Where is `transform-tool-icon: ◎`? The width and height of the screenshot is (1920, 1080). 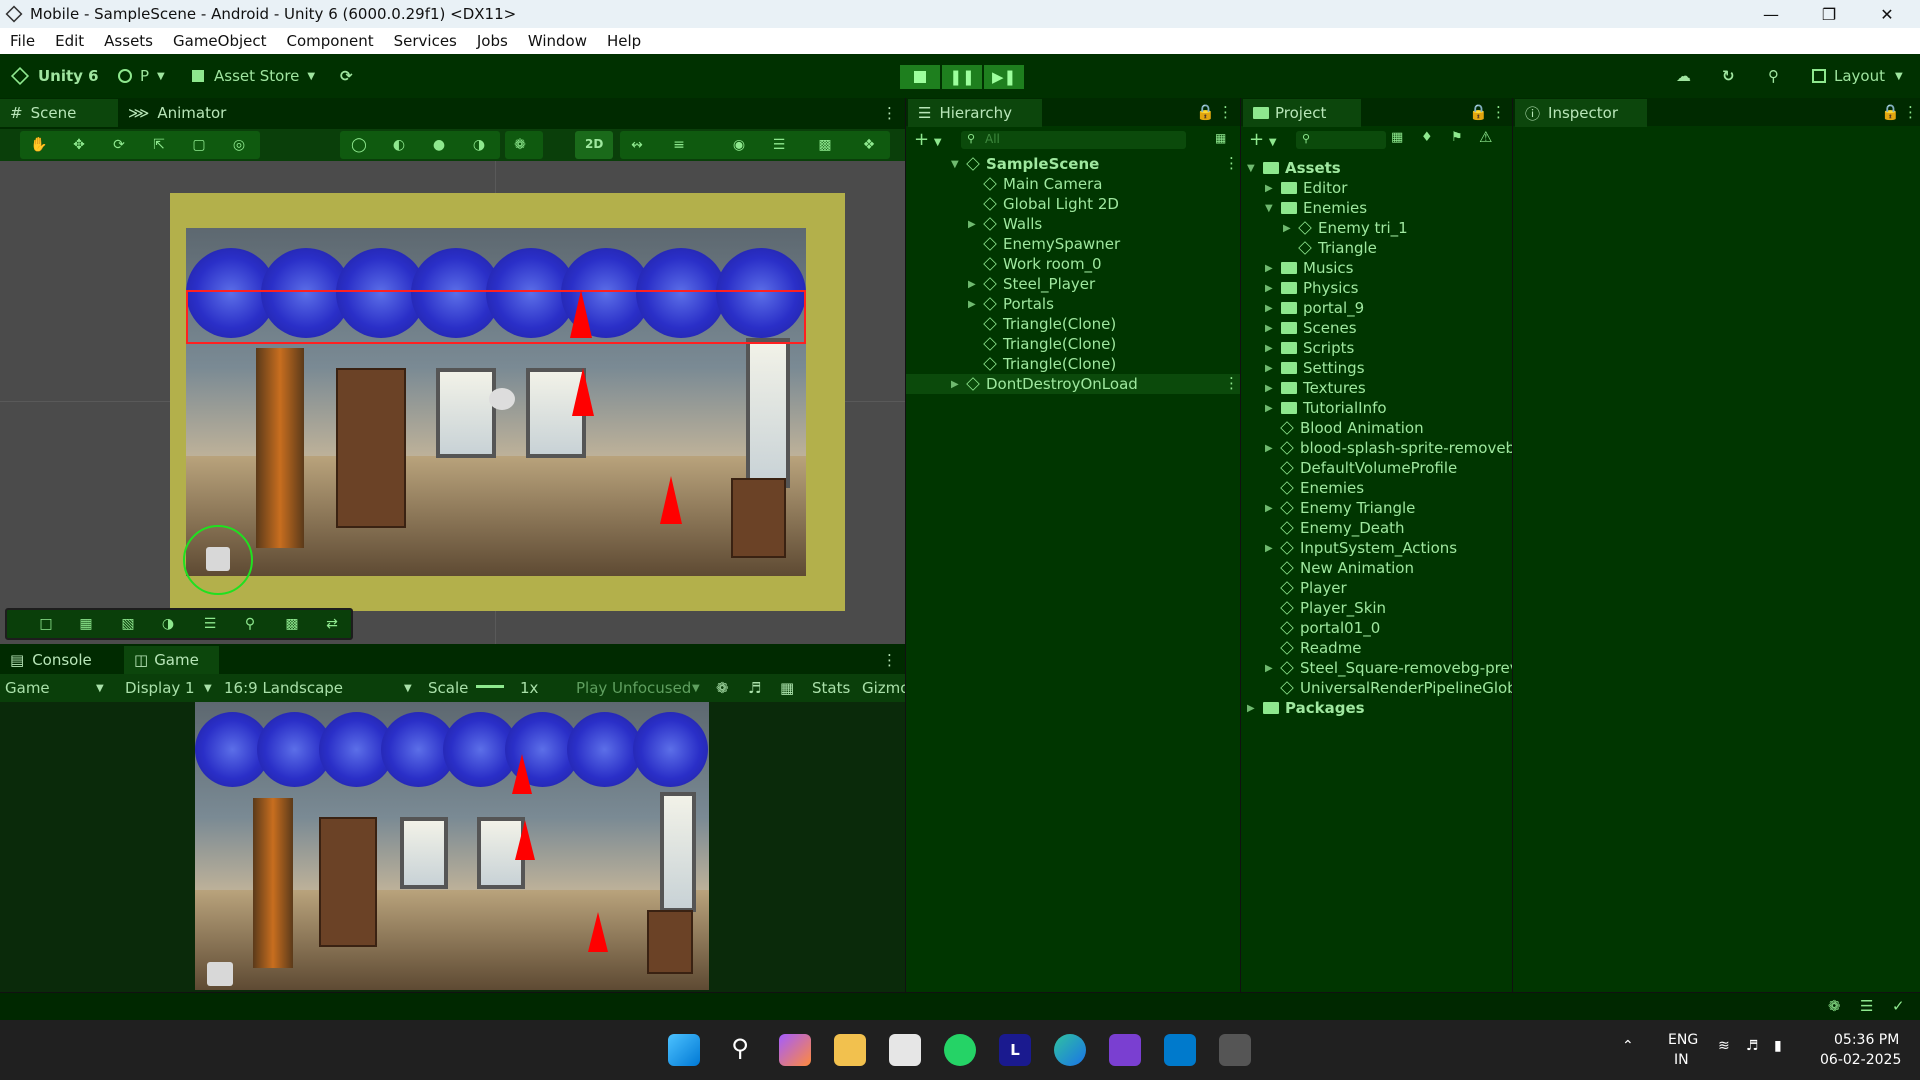
transform-tool-icon: ◎ is located at coordinates (239, 145).